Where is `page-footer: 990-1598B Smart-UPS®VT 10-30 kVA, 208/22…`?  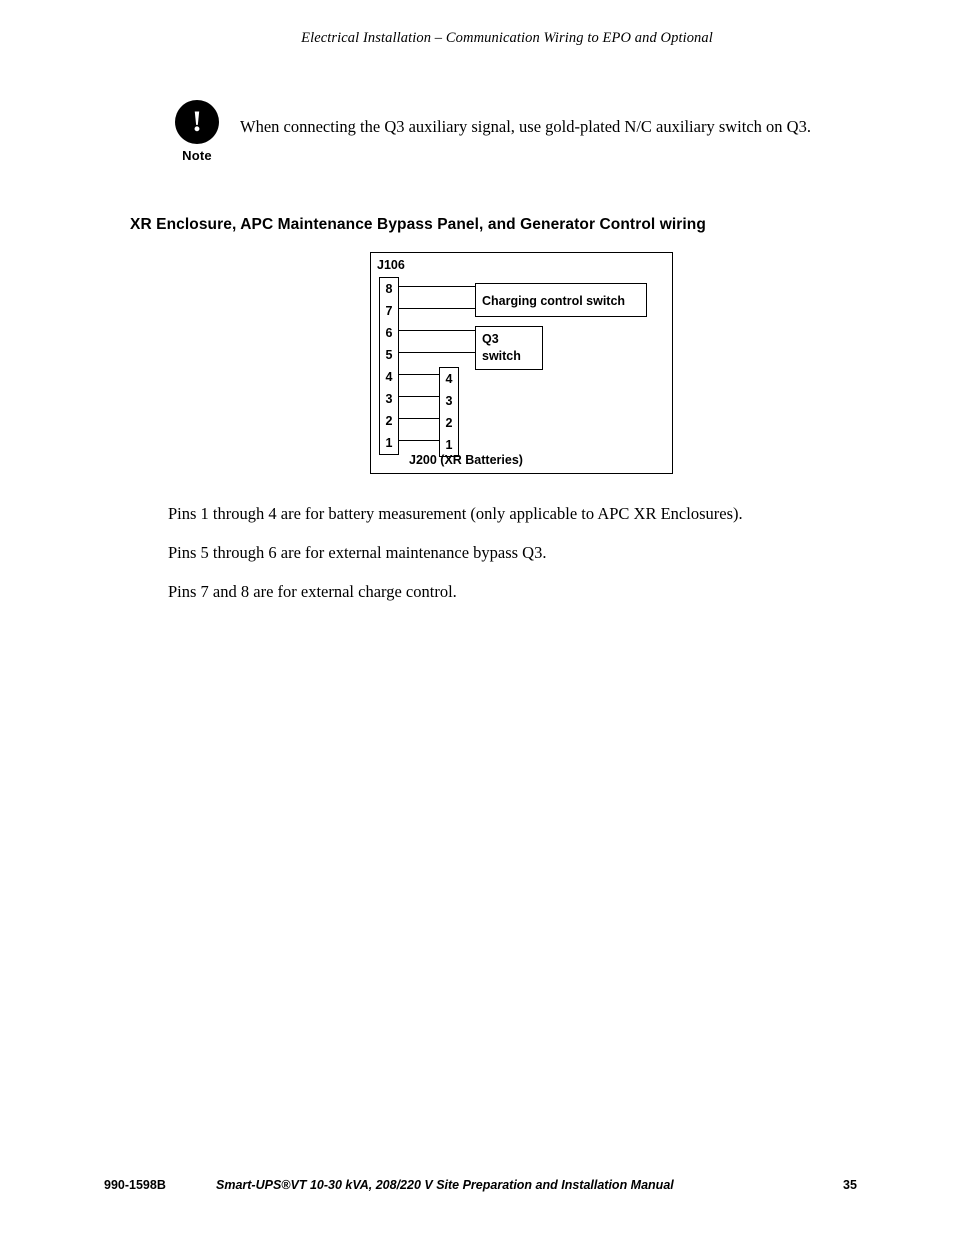
page-footer: 990-1598B Smart-UPS®VT 10-30 kVA, 208/22… is located at coordinates (477, 1188).